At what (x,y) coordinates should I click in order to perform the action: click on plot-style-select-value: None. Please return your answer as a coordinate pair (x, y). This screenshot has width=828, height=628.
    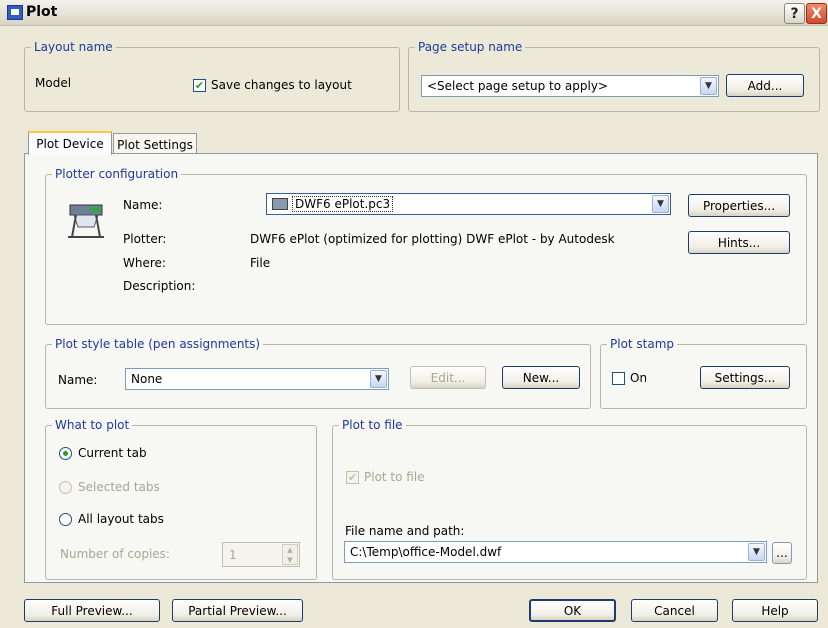
    Looking at the image, I should click on (147, 379).